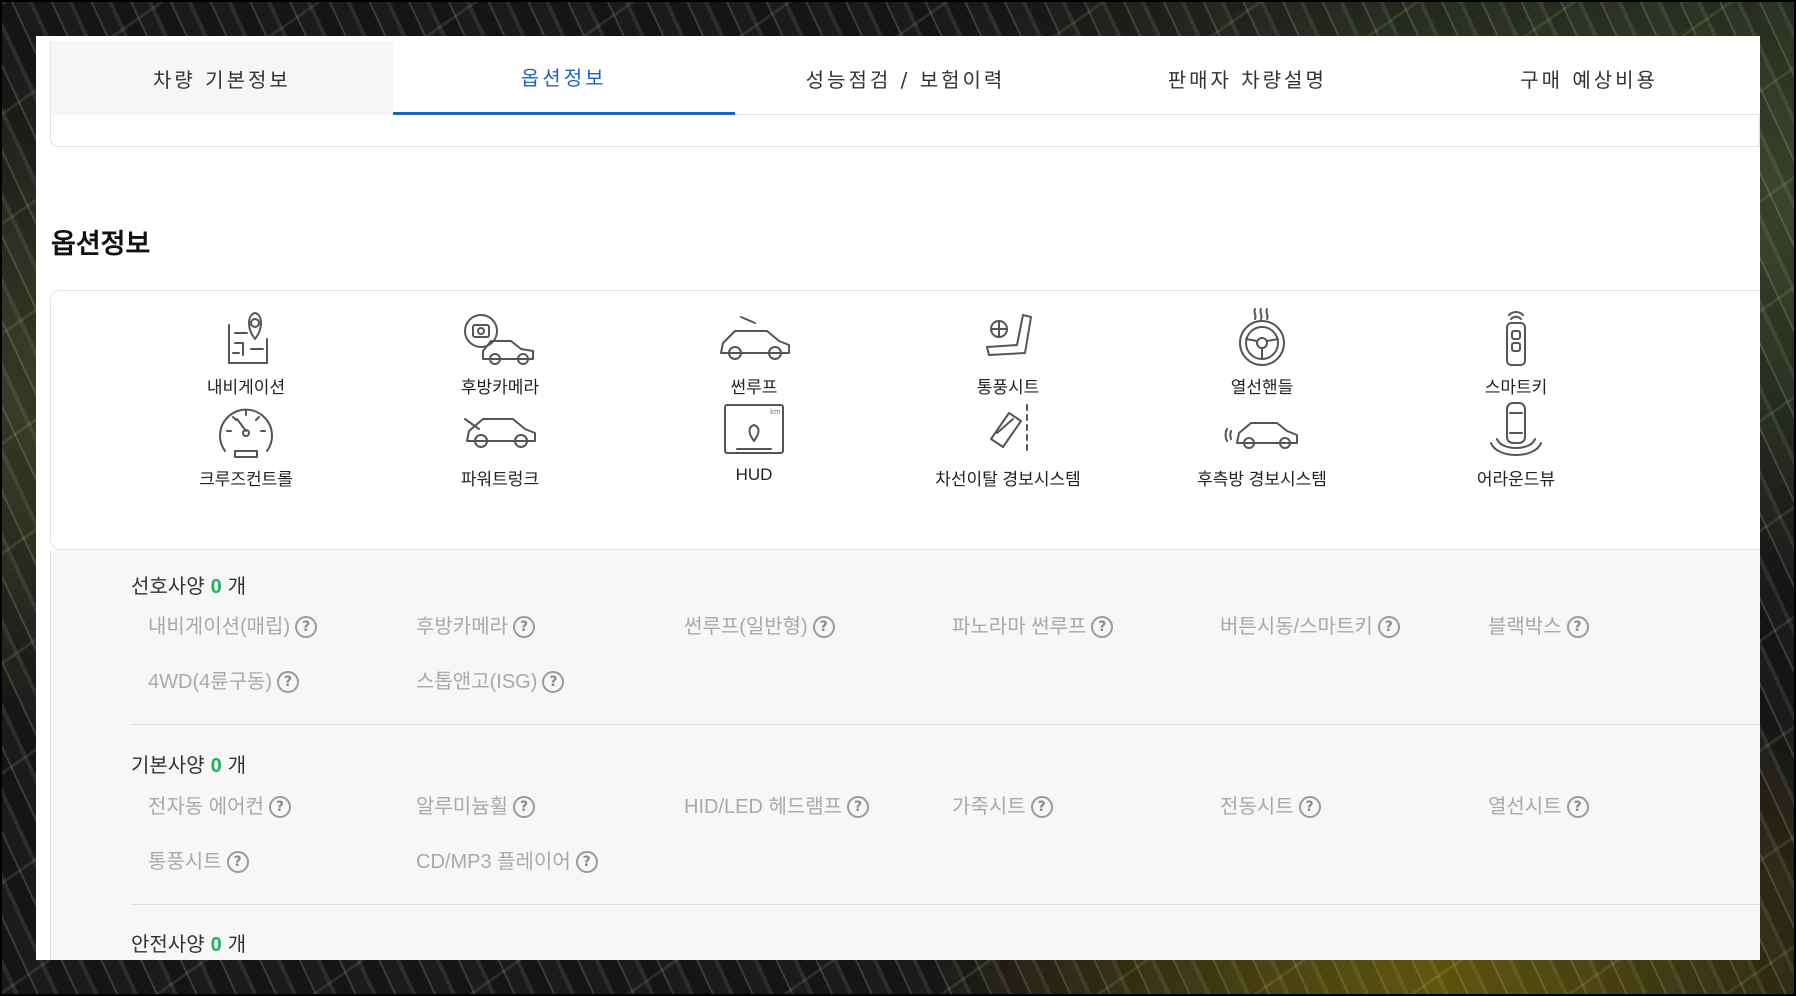 This screenshot has height=996, width=1796. What do you see at coordinates (219, 804) in the screenshot?
I see `option-item: 전자동 에어컨?` at bounding box center [219, 804].